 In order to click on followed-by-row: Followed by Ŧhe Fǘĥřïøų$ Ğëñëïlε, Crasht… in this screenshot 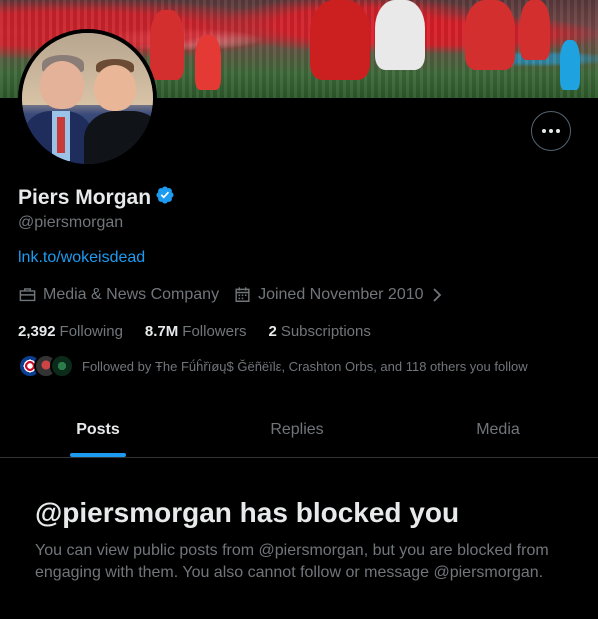, I will do `click(273, 366)`.